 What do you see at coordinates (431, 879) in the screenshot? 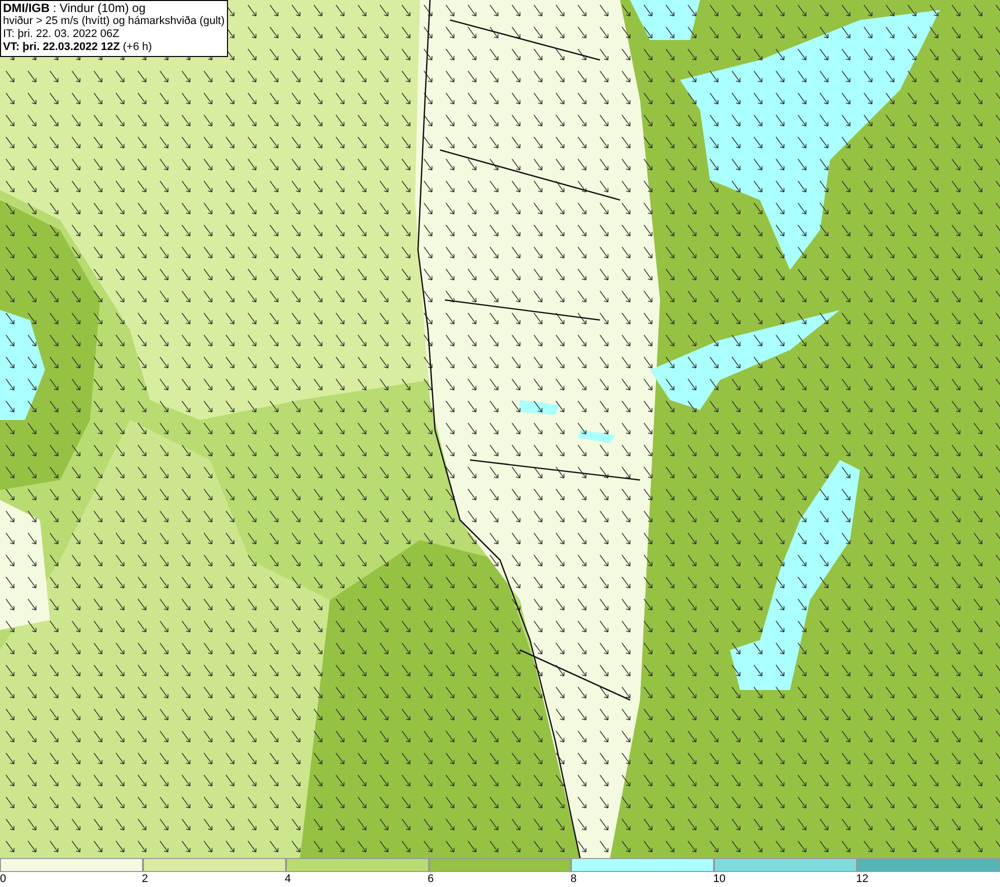
I see `legend-tick-label: 6` at bounding box center [431, 879].